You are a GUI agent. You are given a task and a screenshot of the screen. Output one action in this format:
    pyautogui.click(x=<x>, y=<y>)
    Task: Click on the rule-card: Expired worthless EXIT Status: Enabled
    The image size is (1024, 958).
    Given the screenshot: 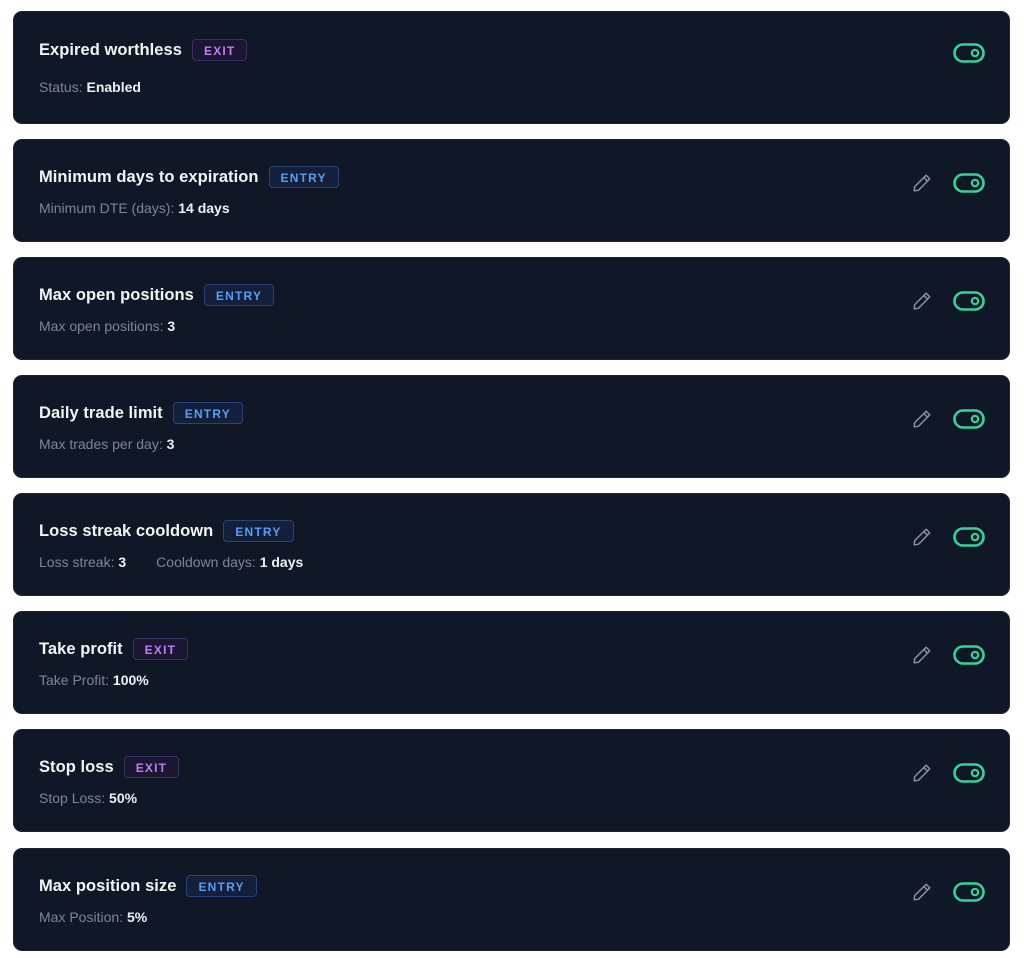 What is the action you would take?
    pyautogui.click(x=511, y=67)
    